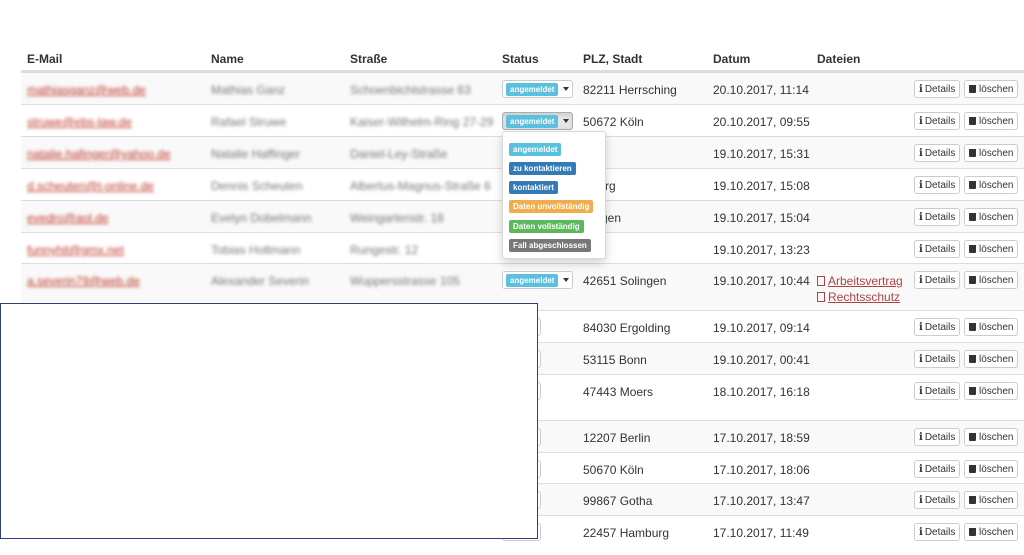 Image resolution: width=1024 pixels, height=555 pixels. Describe the element at coordinates (260, 281) in the screenshot. I see `name-cell: Alexander Severin` at that location.